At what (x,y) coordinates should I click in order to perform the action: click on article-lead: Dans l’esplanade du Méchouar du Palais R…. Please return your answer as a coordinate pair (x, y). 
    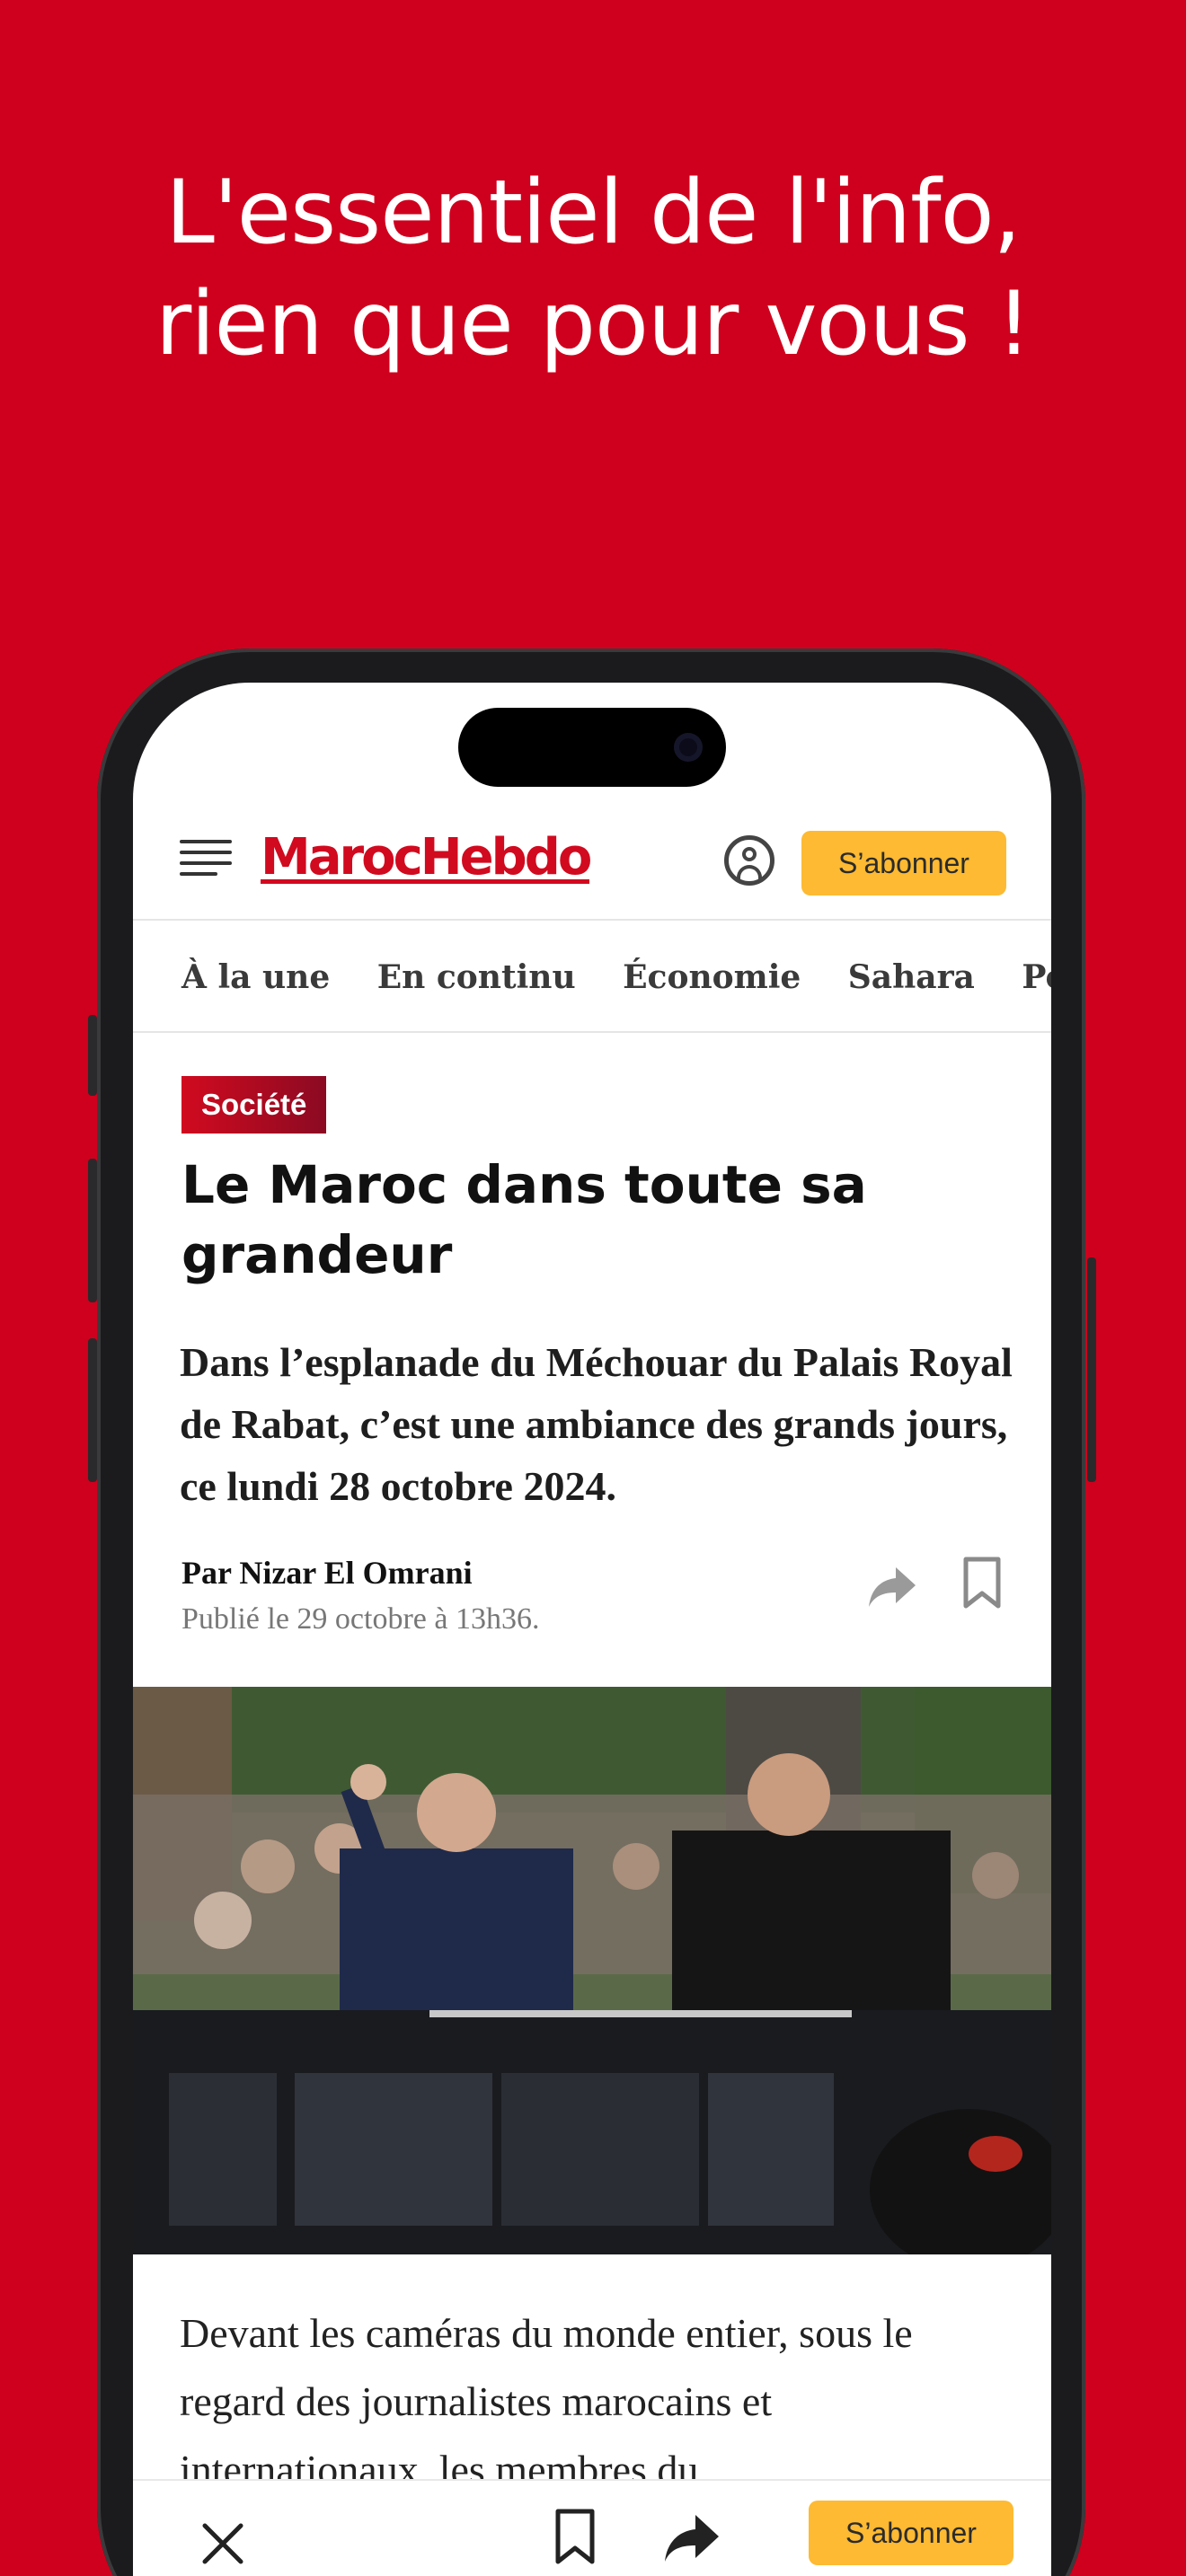
    Looking at the image, I should click on (596, 1424).